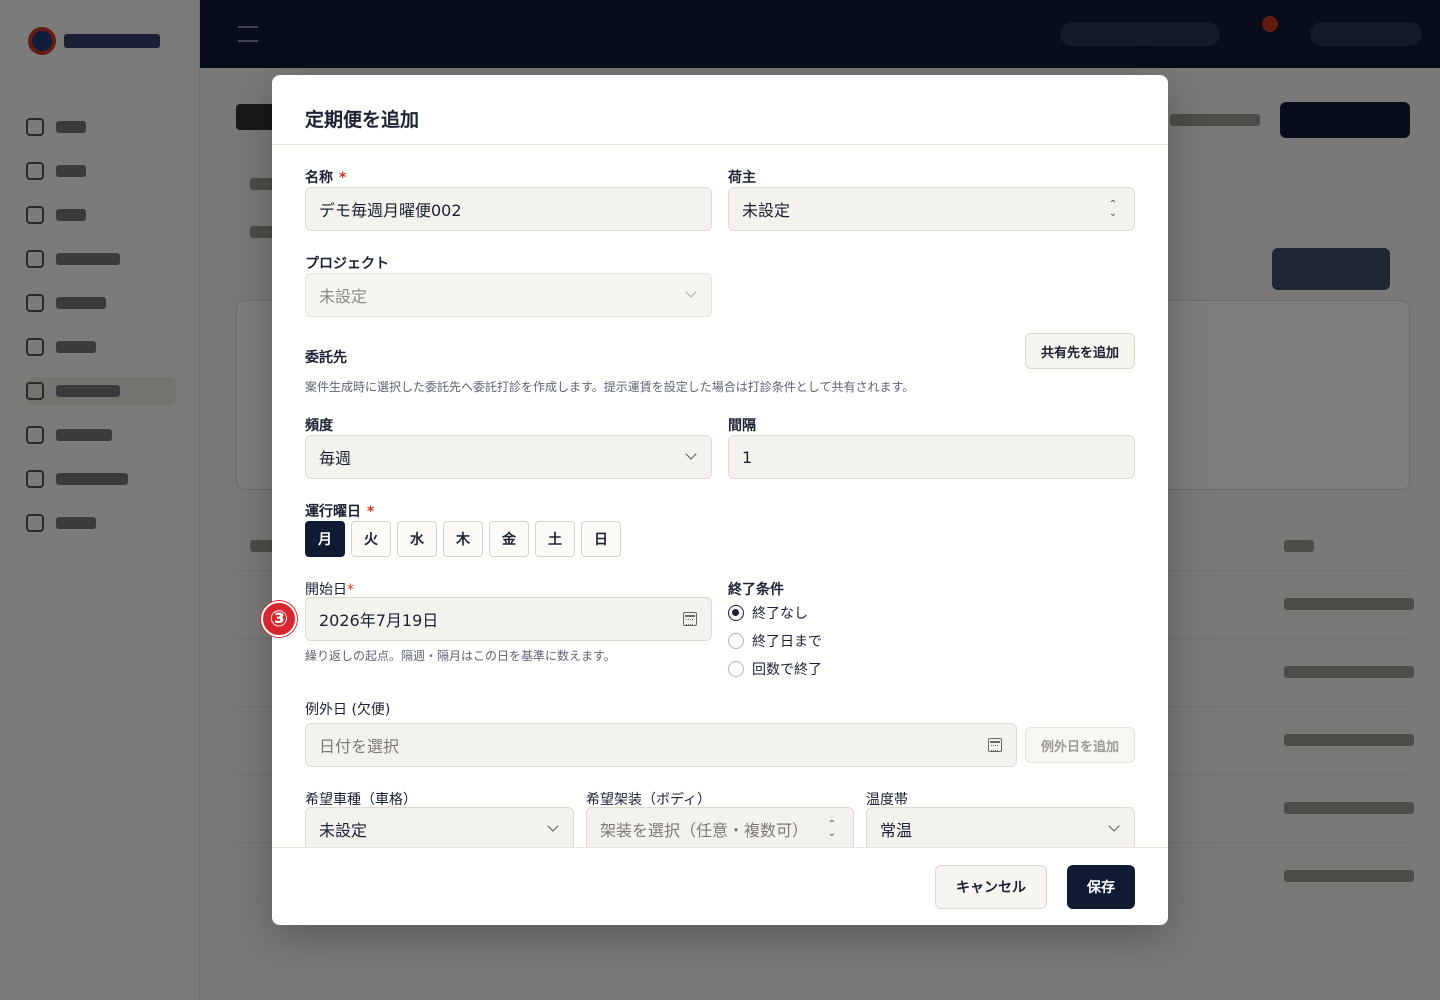 This screenshot has width=1440, height=1000. What do you see at coordinates (279, 619) in the screenshot?
I see `step-number-badge: ③` at bounding box center [279, 619].